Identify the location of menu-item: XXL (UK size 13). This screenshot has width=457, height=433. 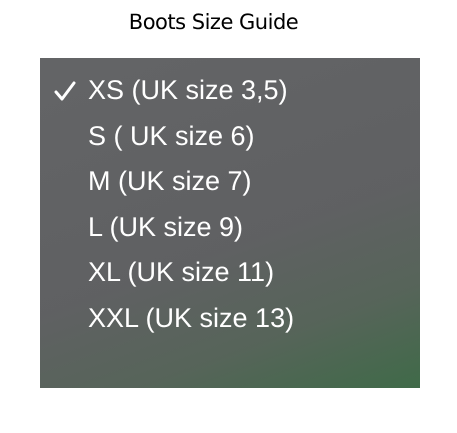
(237, 318).